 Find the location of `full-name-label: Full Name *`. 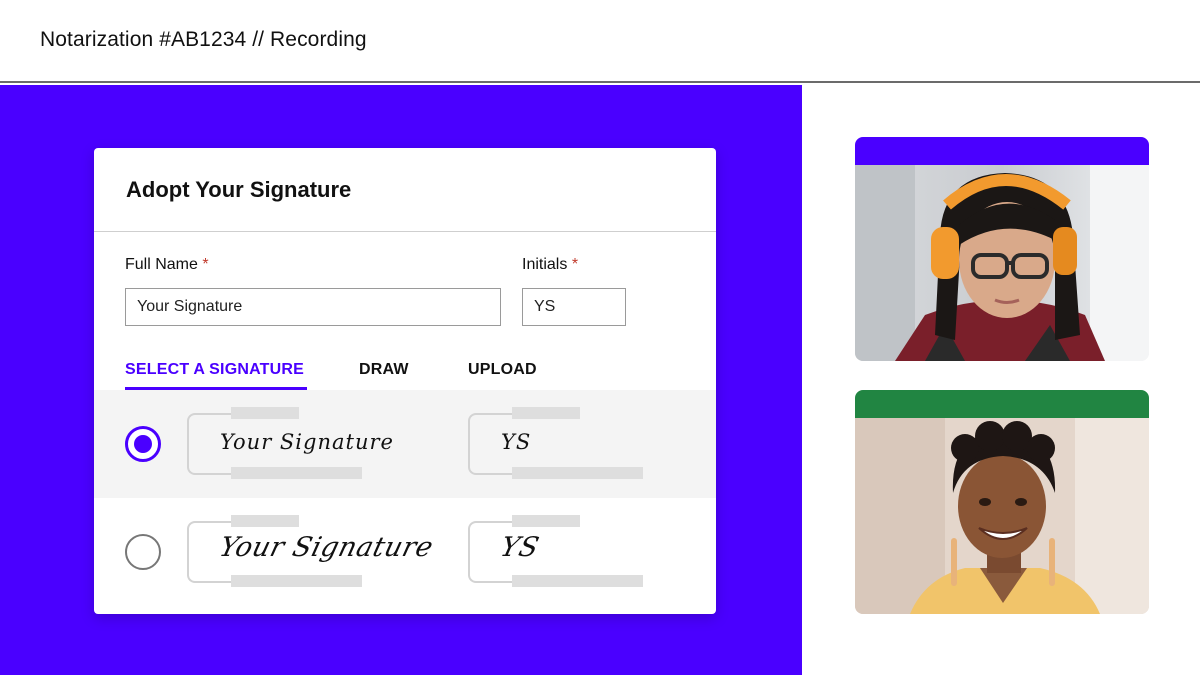

full-name-label: Full Name * is located at coordinates (167, 265).